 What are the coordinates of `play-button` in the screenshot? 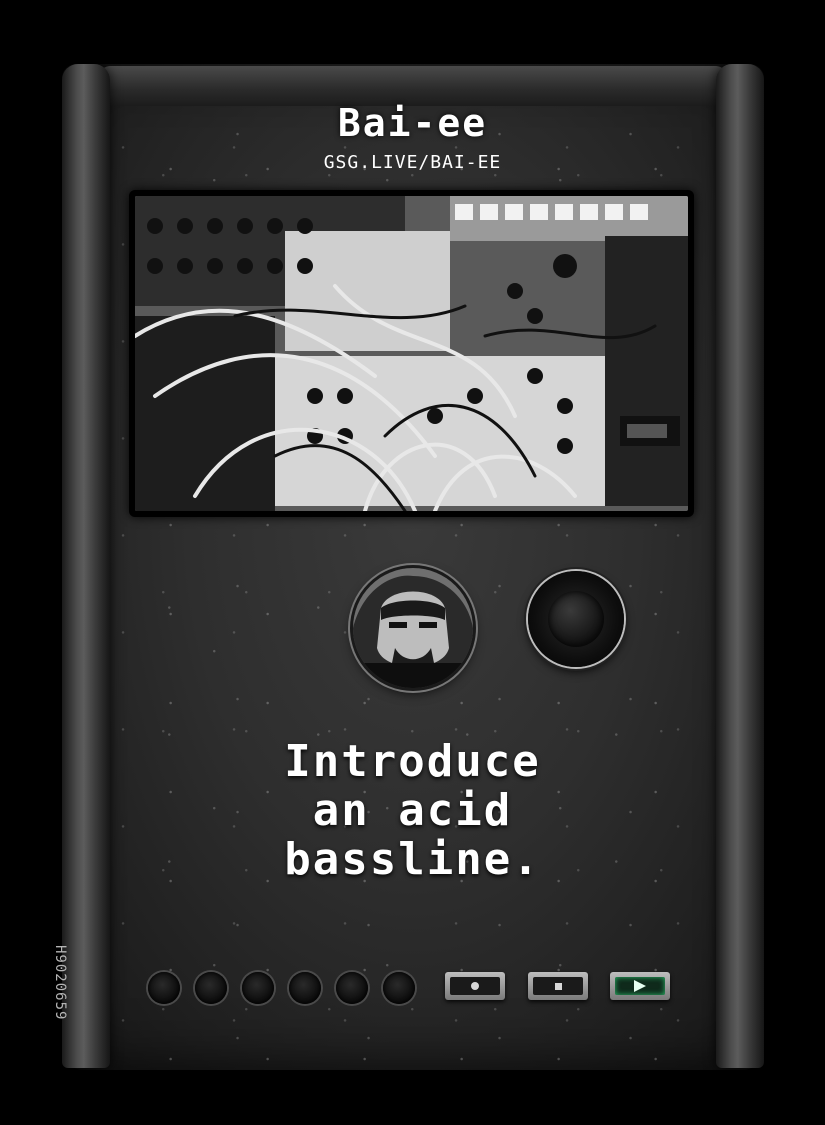 It's located at (640, 986).